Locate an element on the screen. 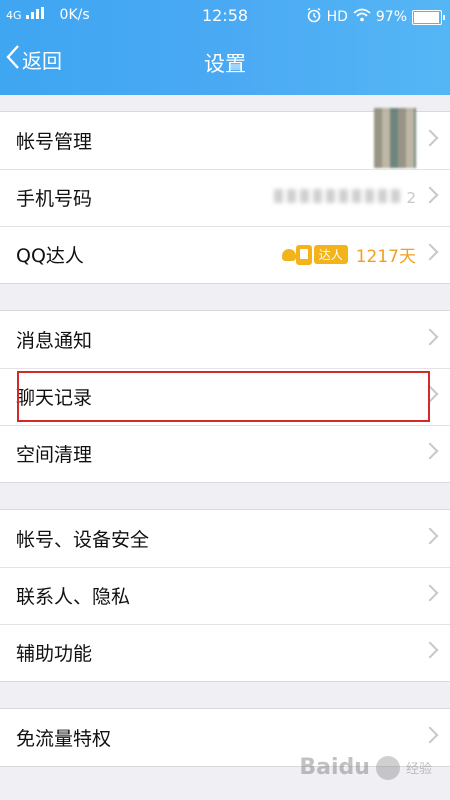 The image size is (450, 800). status-bar: 4G 0K/s 12:58 HD 97% is located at coordinates (225, 16).